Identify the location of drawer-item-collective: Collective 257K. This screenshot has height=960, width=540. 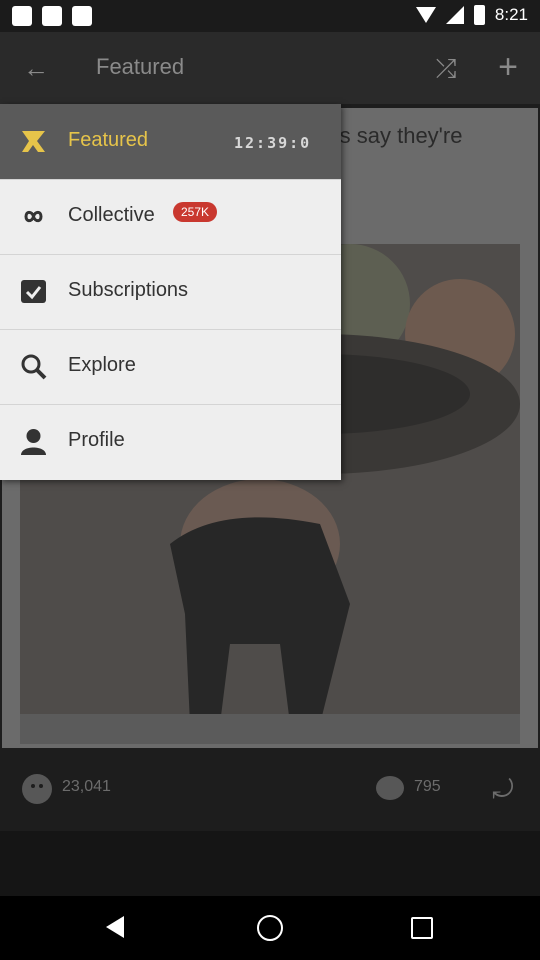
(170, 216).